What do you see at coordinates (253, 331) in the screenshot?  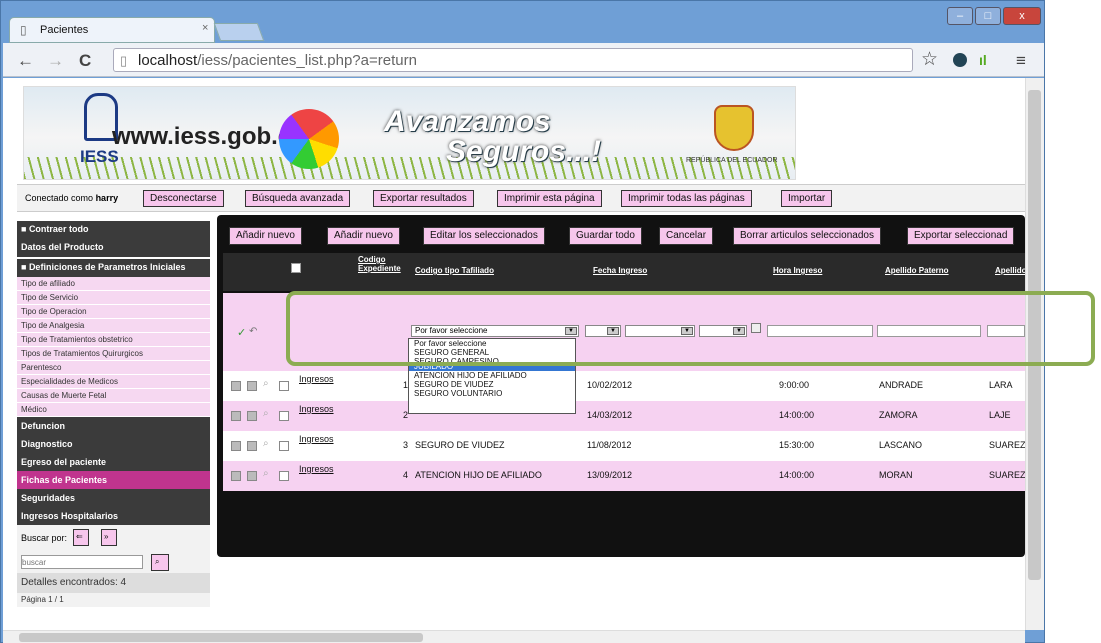 I see `undo-icon: ↶` at bounding box center [253, 331].